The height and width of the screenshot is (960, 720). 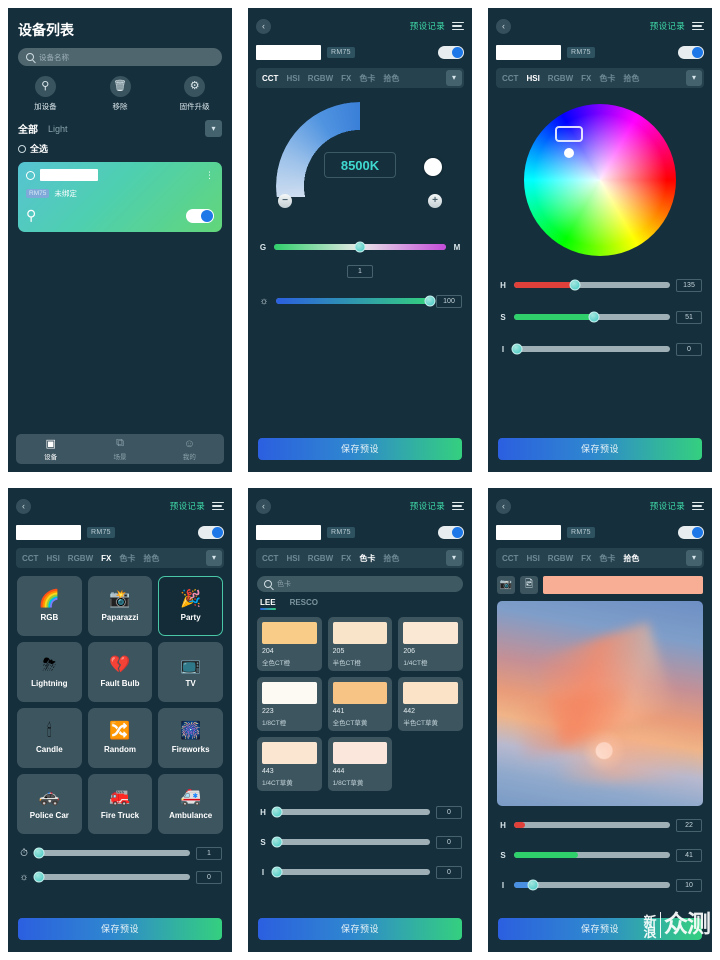 What do you see at coordinates (435, 201) in the screenshot?
I see `cct-increase-button: +` at bounding box center [435, 201].